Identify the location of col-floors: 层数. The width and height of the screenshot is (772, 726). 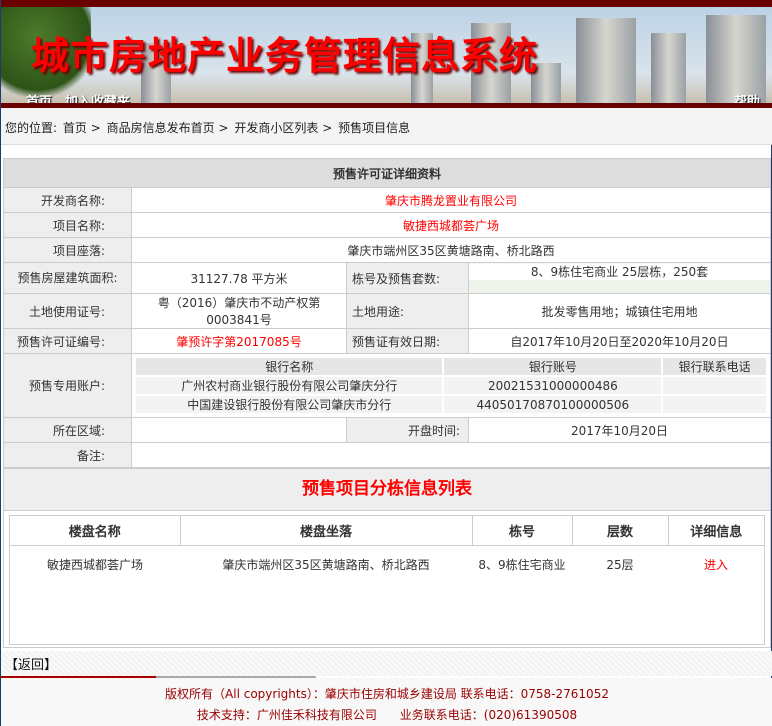
(620, 531).